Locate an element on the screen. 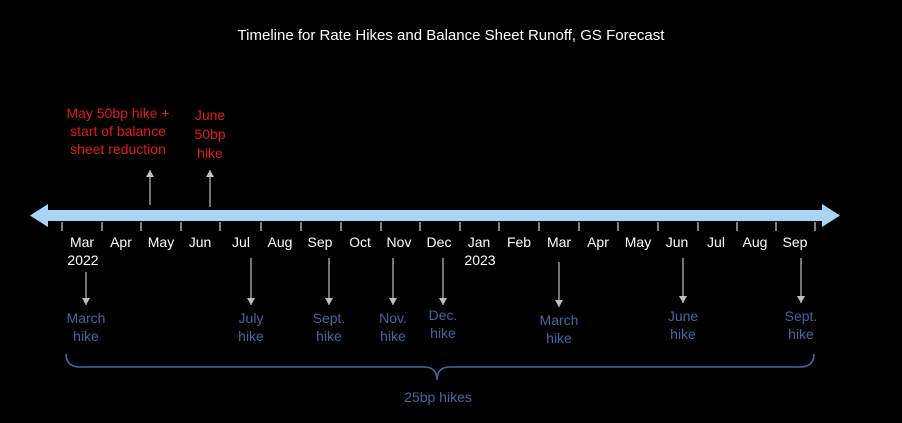 Image resolution: width=902 pixels, height=423 pixels. brace-label: 25bp hikes is located at coordinates (438, 397).